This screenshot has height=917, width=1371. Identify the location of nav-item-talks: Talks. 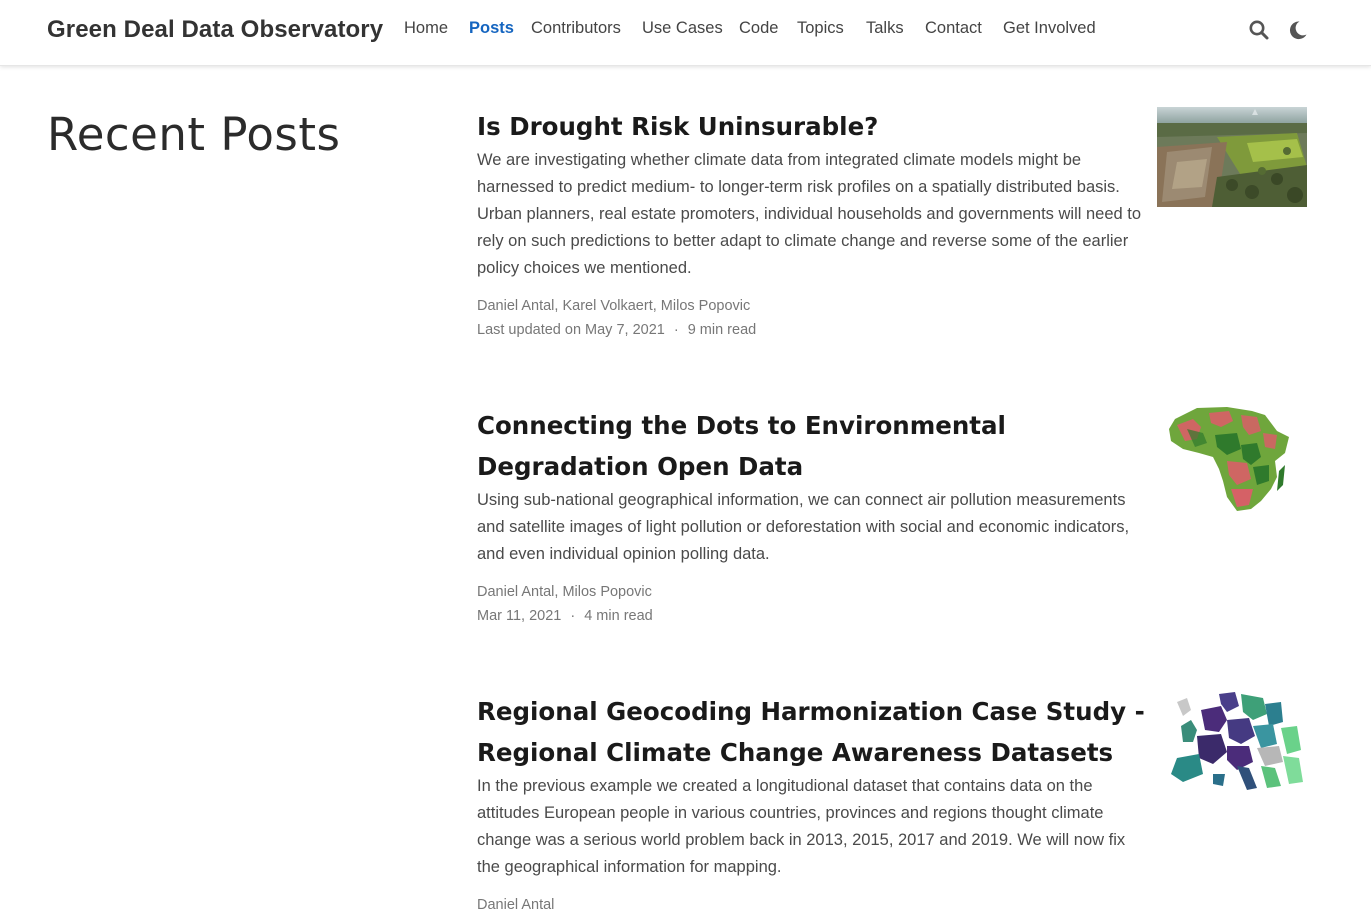
(885, 28).